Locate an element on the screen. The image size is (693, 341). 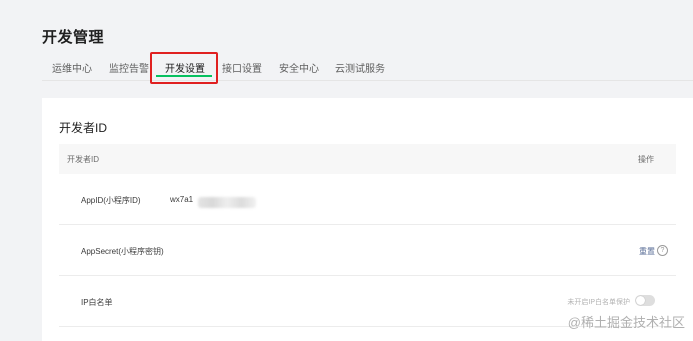
appsecret-label: AppSecret(小程序密钥) is located at coordinates (122, 251).